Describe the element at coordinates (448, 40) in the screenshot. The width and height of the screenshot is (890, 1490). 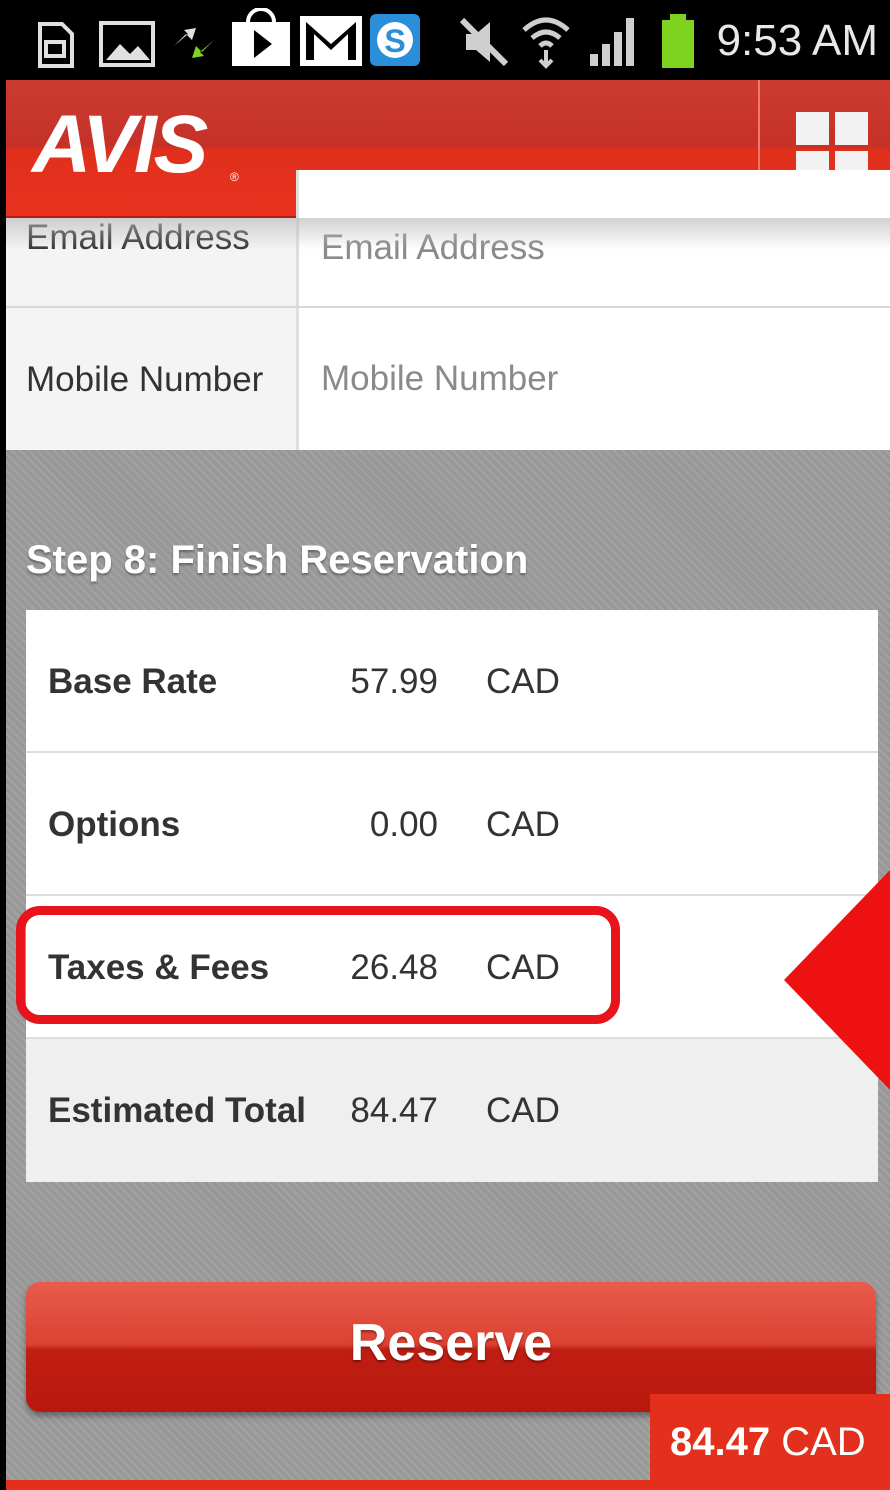
I see `status-bar: S 9:53 AM` at that location.